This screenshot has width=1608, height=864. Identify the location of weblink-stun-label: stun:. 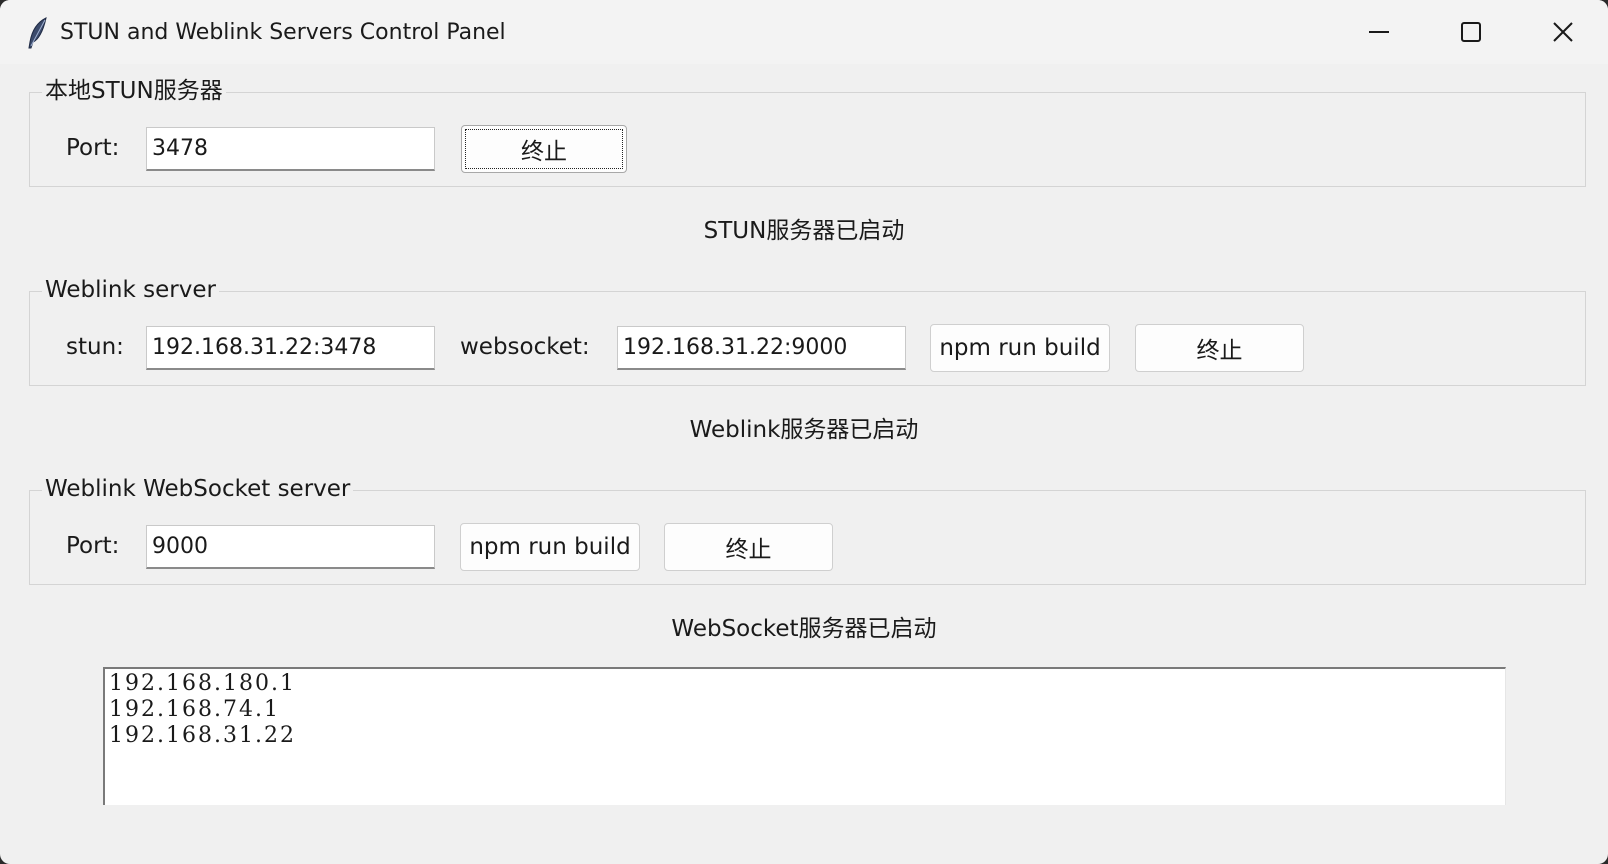
(95, 347).